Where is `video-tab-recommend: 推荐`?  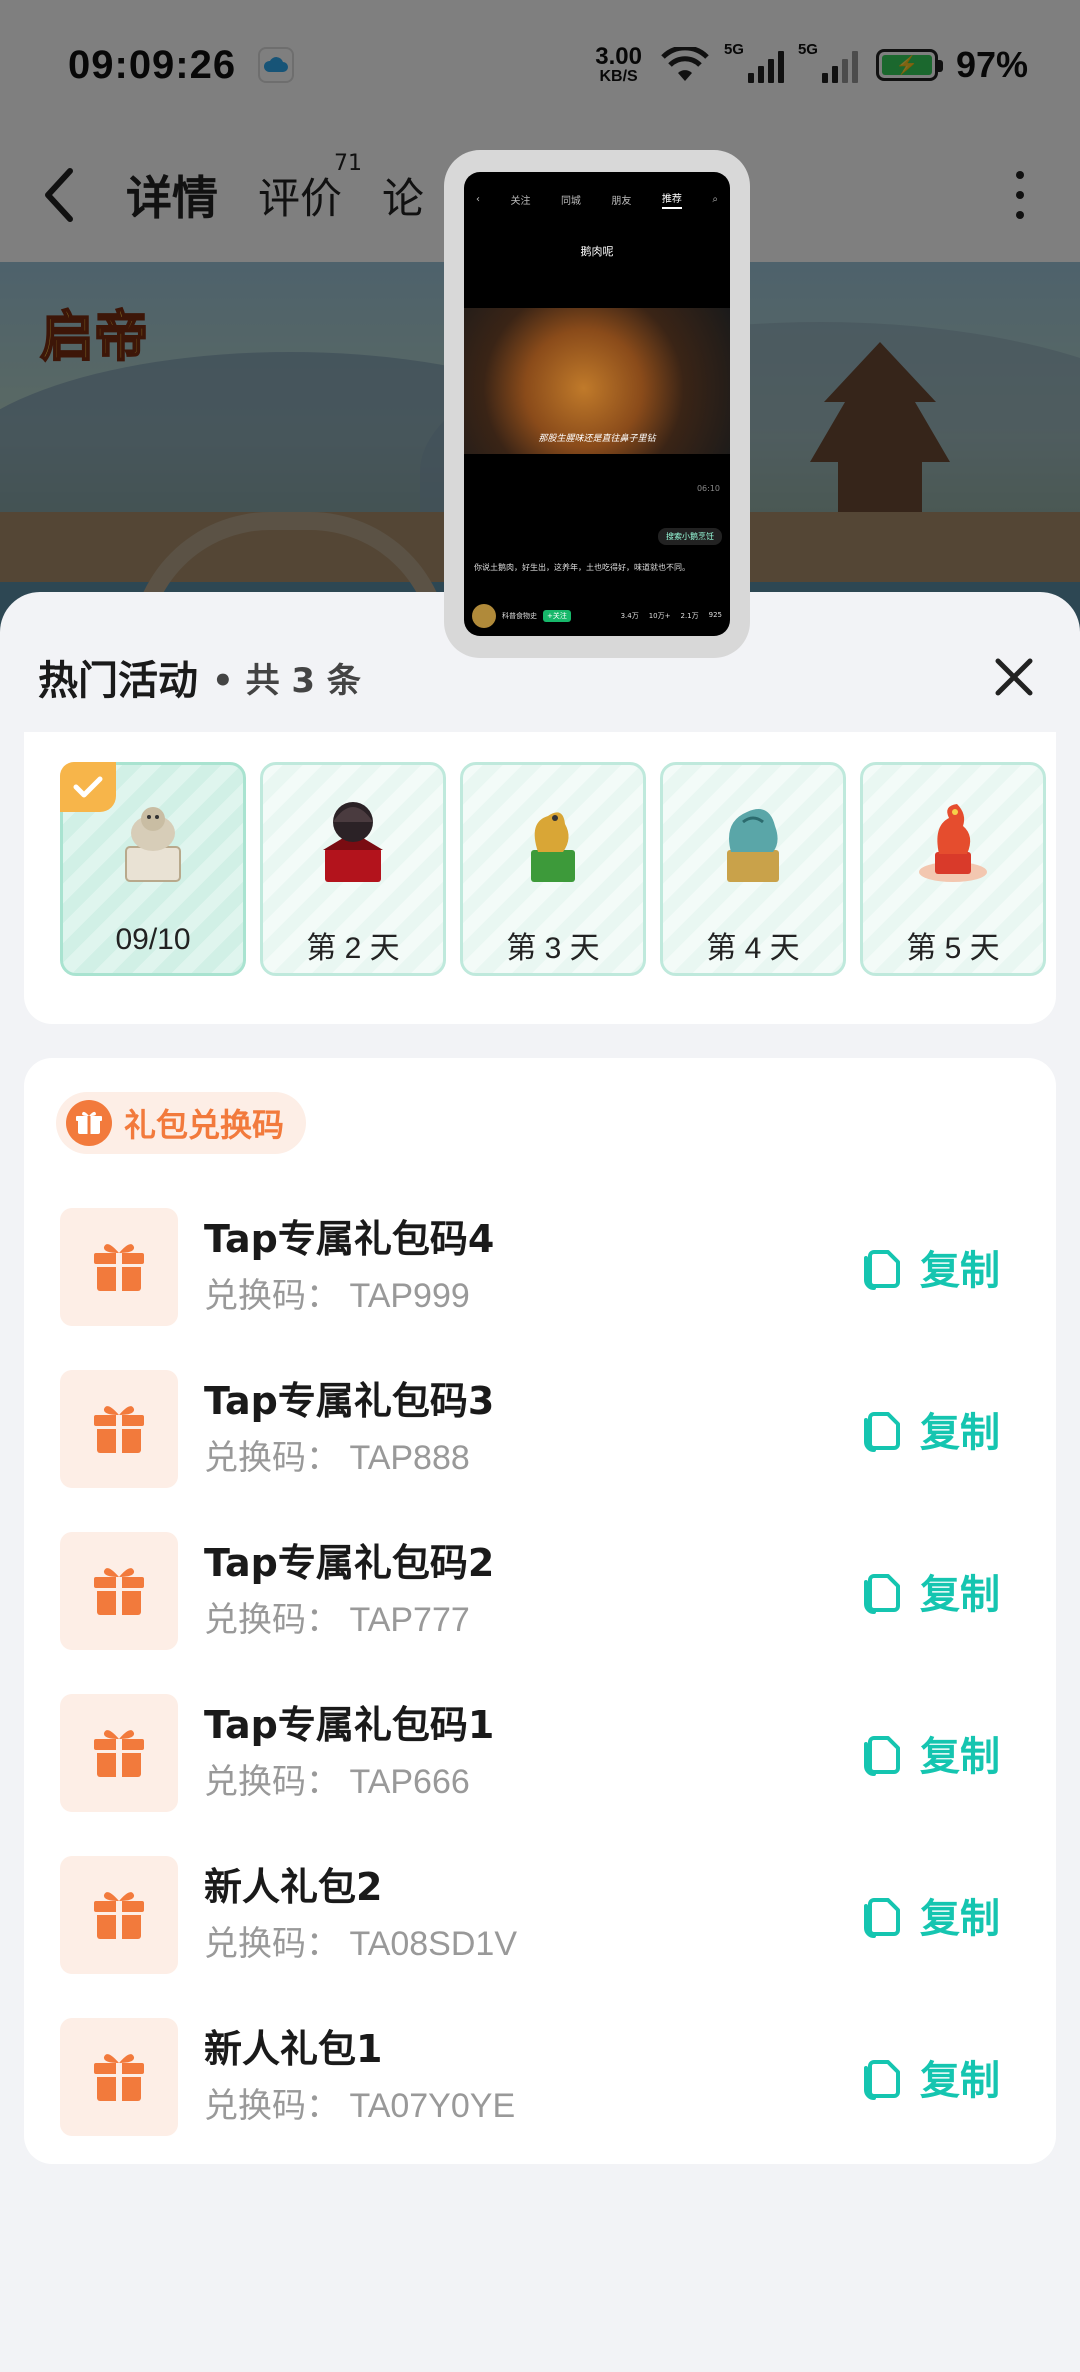
video-tab-recommend: 推荐 is located at coordinates (671, 199).